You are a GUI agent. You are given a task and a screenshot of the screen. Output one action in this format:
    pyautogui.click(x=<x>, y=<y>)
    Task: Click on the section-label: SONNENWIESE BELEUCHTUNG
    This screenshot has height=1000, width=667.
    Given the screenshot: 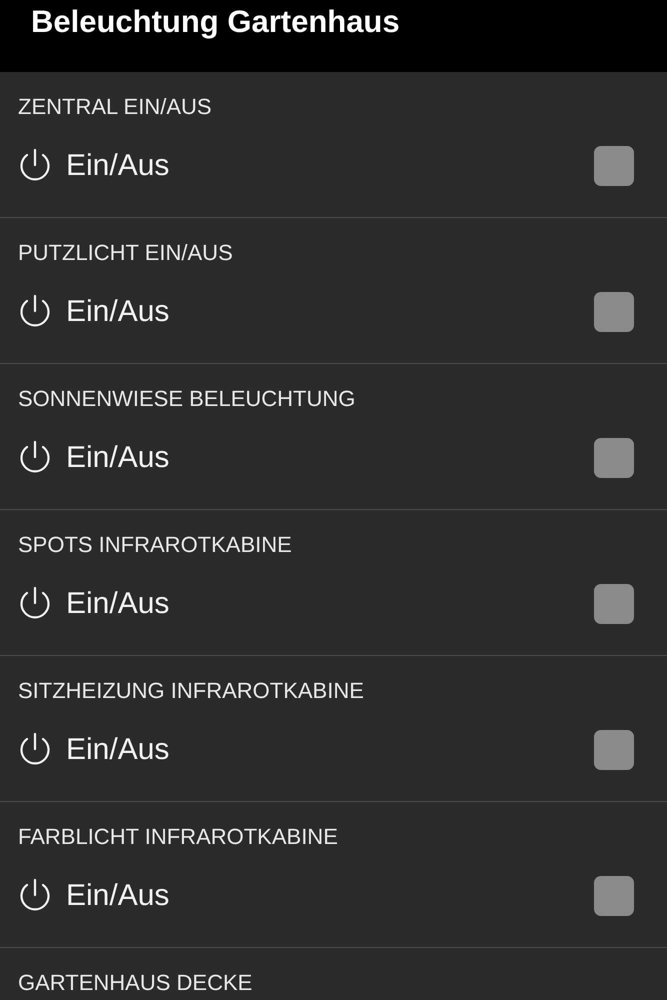 What is the action you would take?
    pyautogui.click(x=187, y=399)
    